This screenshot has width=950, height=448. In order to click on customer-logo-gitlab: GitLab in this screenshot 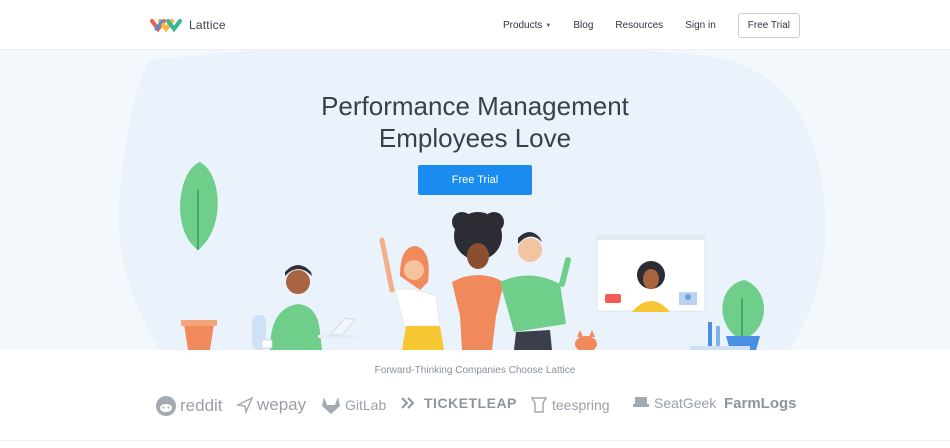, I will do `click(353, 405)`.